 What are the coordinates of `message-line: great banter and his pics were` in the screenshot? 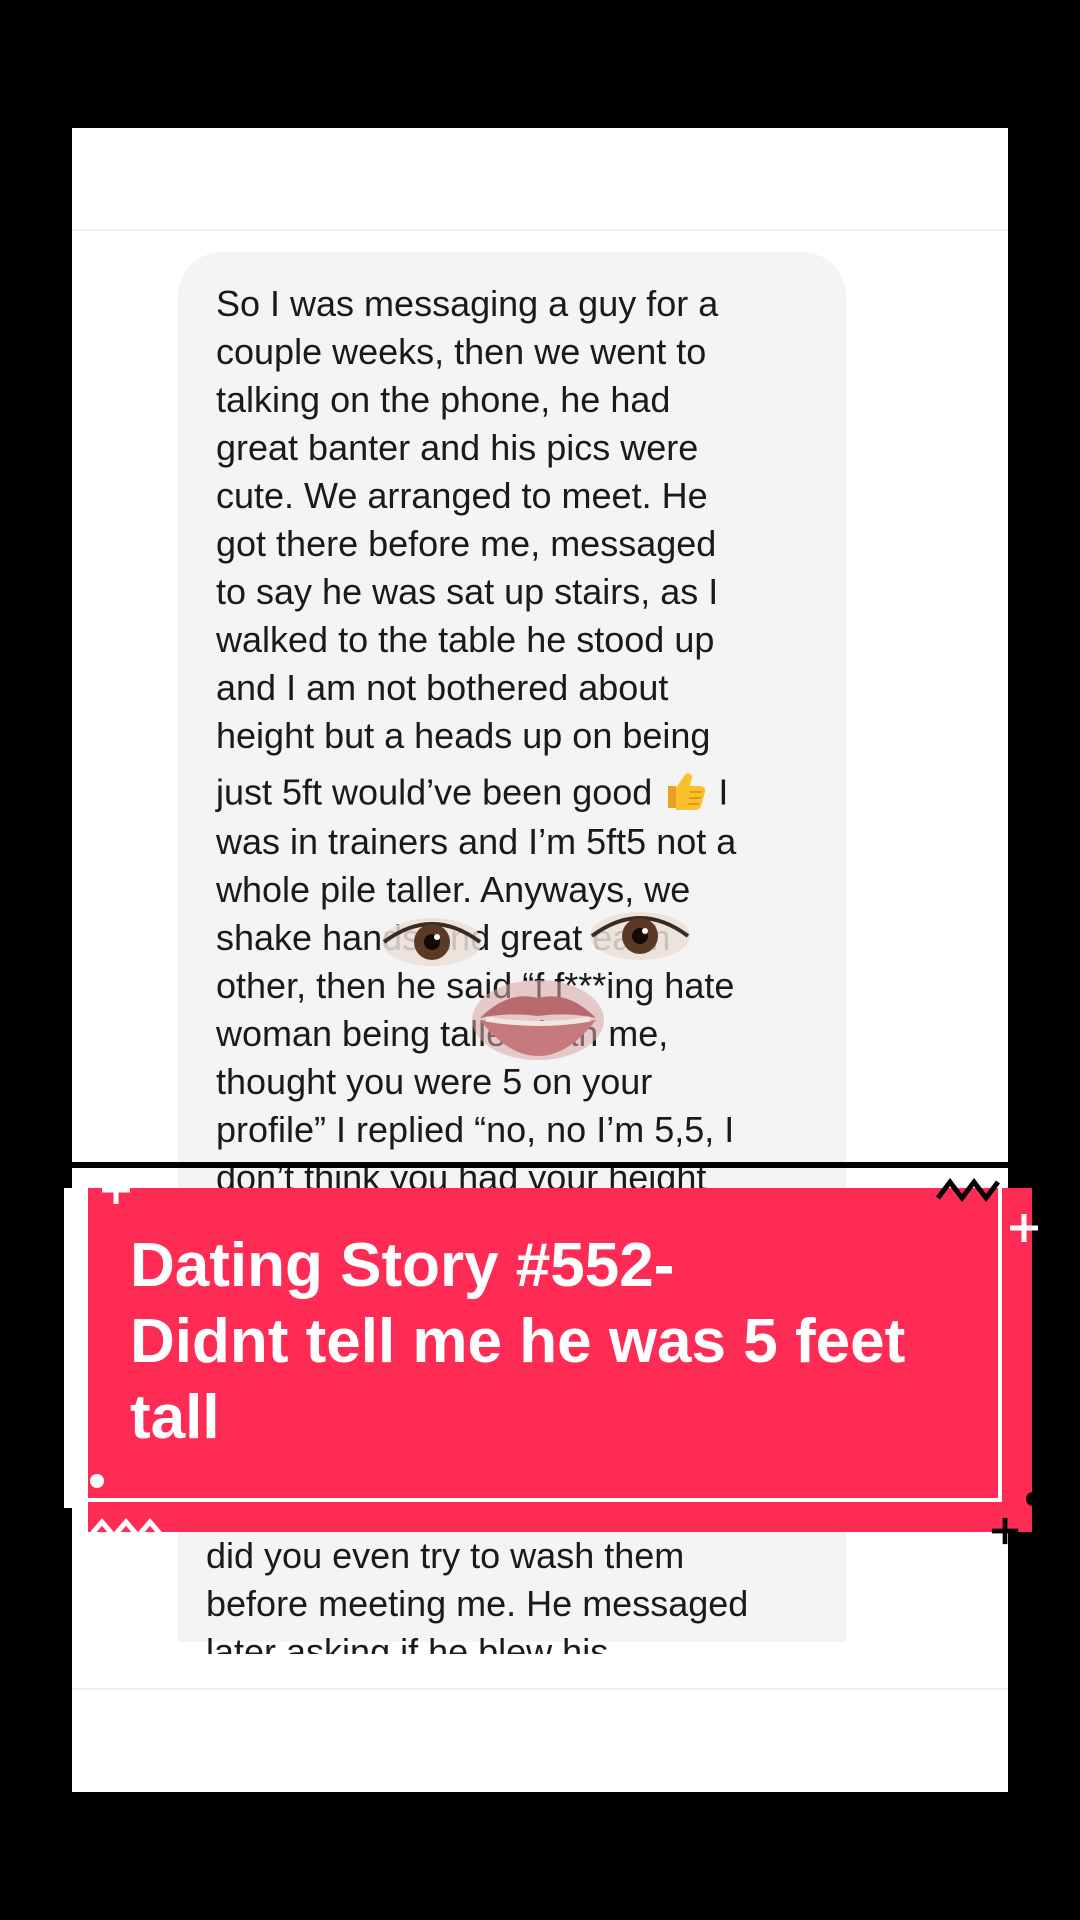 It's located at (457, 447).